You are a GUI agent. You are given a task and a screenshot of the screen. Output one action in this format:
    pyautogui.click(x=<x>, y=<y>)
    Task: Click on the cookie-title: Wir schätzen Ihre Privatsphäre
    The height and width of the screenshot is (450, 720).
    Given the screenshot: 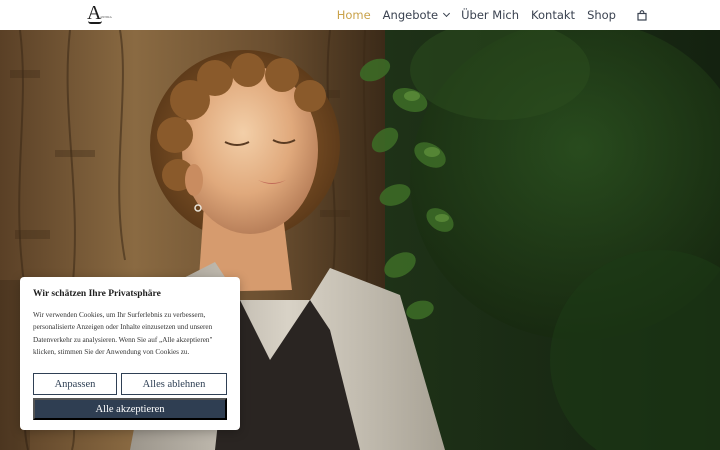 What is the action you would take?
    pyautogui.click(x=97, y=294)
    